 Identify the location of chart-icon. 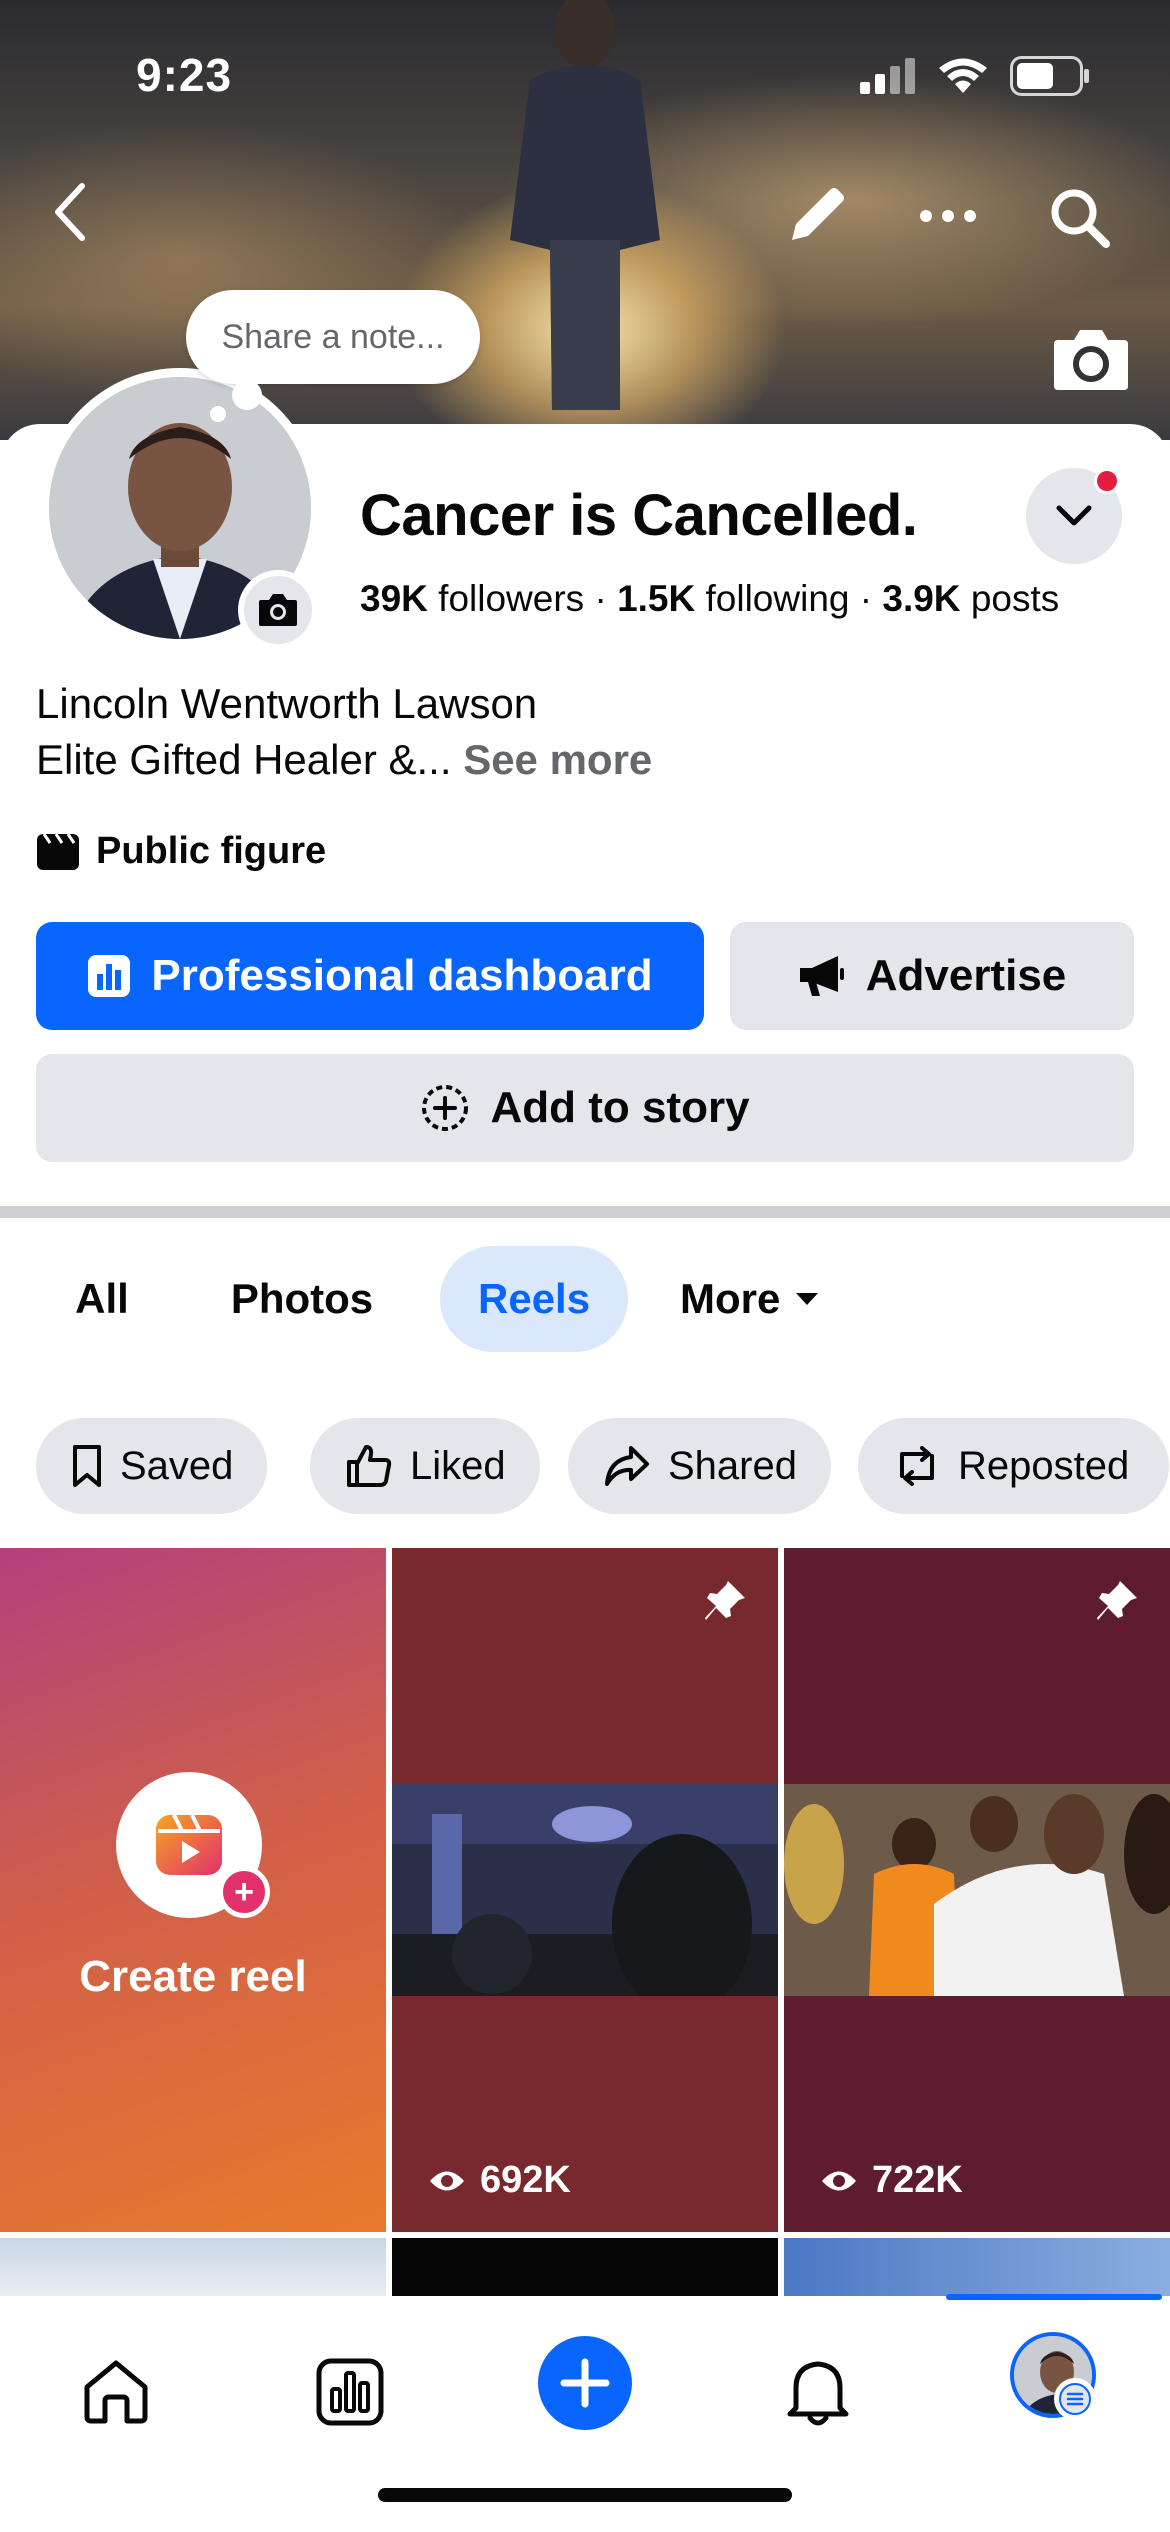
(350, 2392).